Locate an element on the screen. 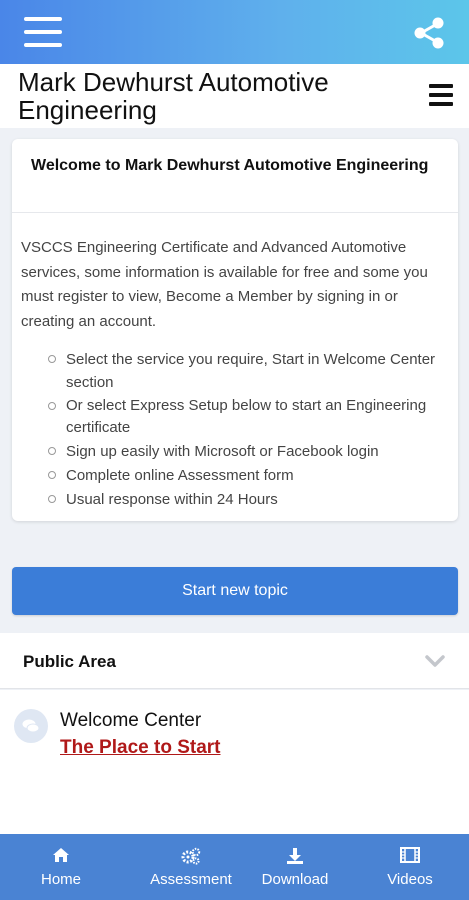  top-app-bar is located at coordinates (234, 32).